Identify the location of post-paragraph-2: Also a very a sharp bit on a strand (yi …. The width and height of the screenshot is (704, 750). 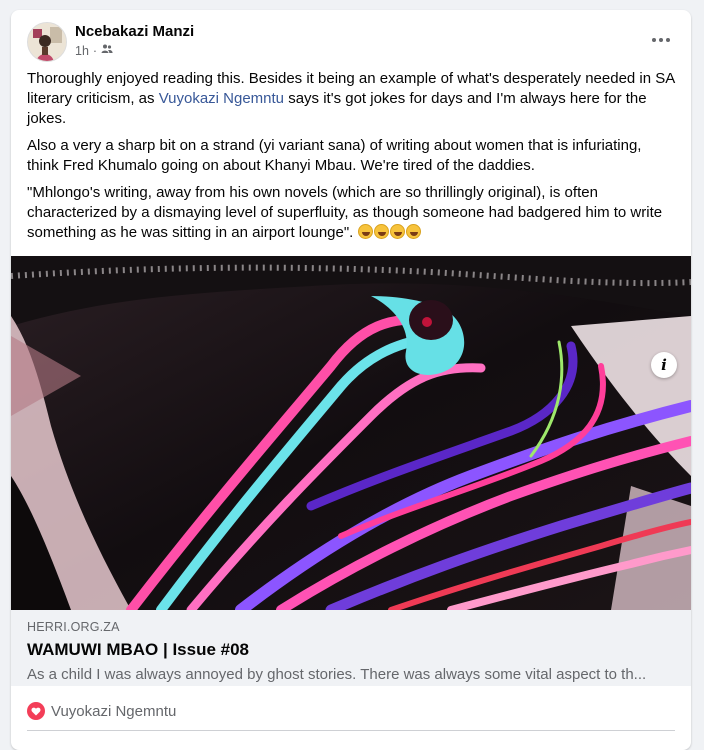
(334, 155).